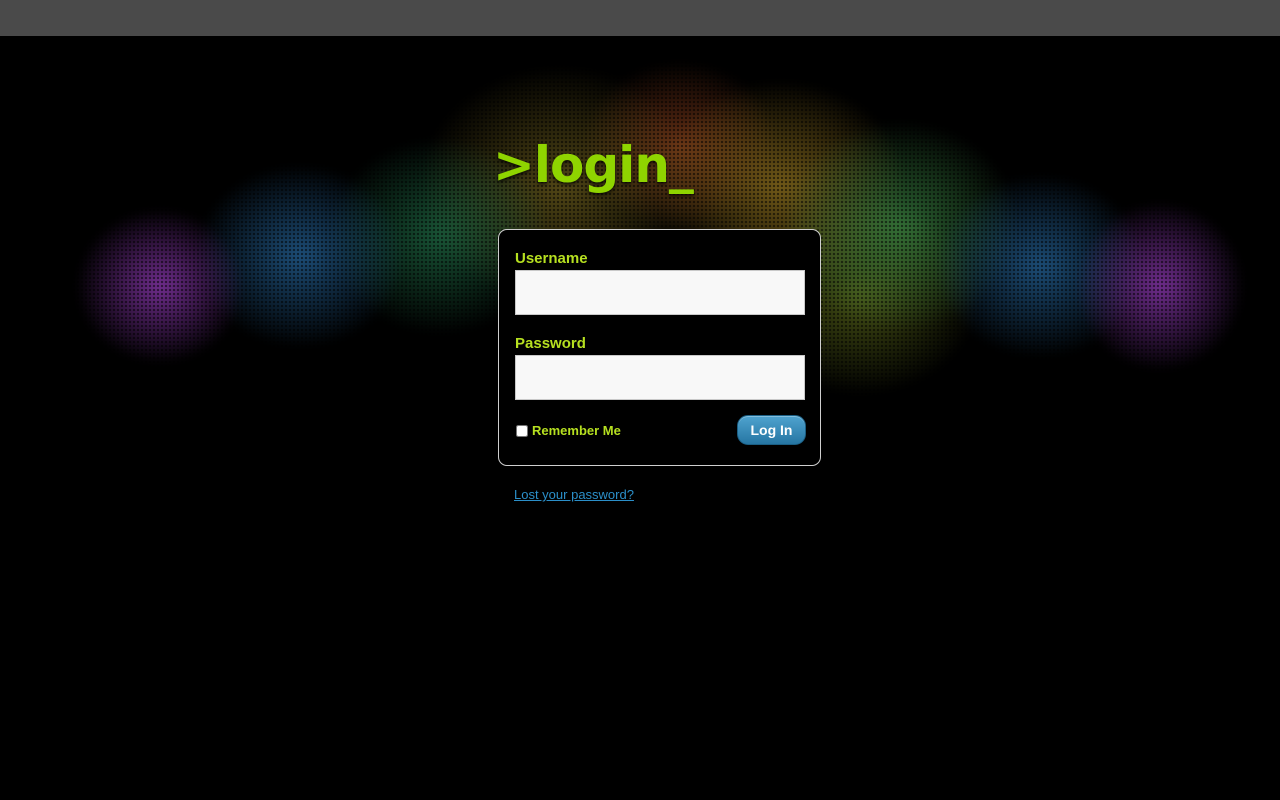 This screenshot has height=800, width=1280. I want to click on lost-password-link: Lost your password?, so click(574, 494).